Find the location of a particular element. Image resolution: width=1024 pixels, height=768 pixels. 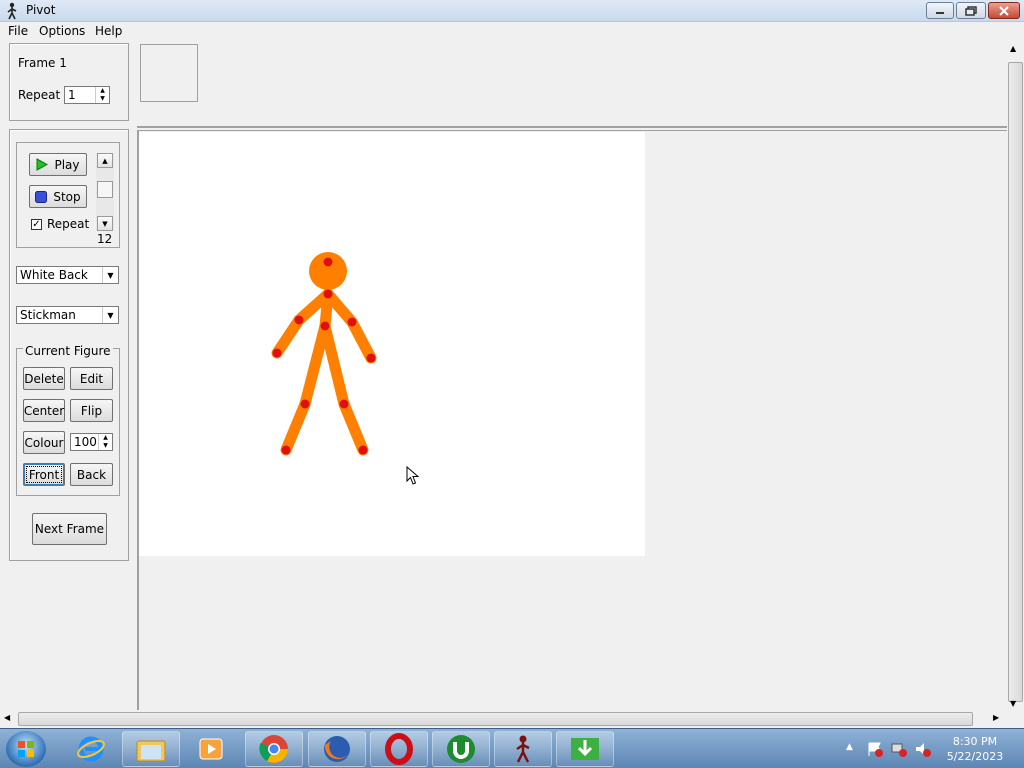

taskbar-utorrent is located at coordinates (461, 749).